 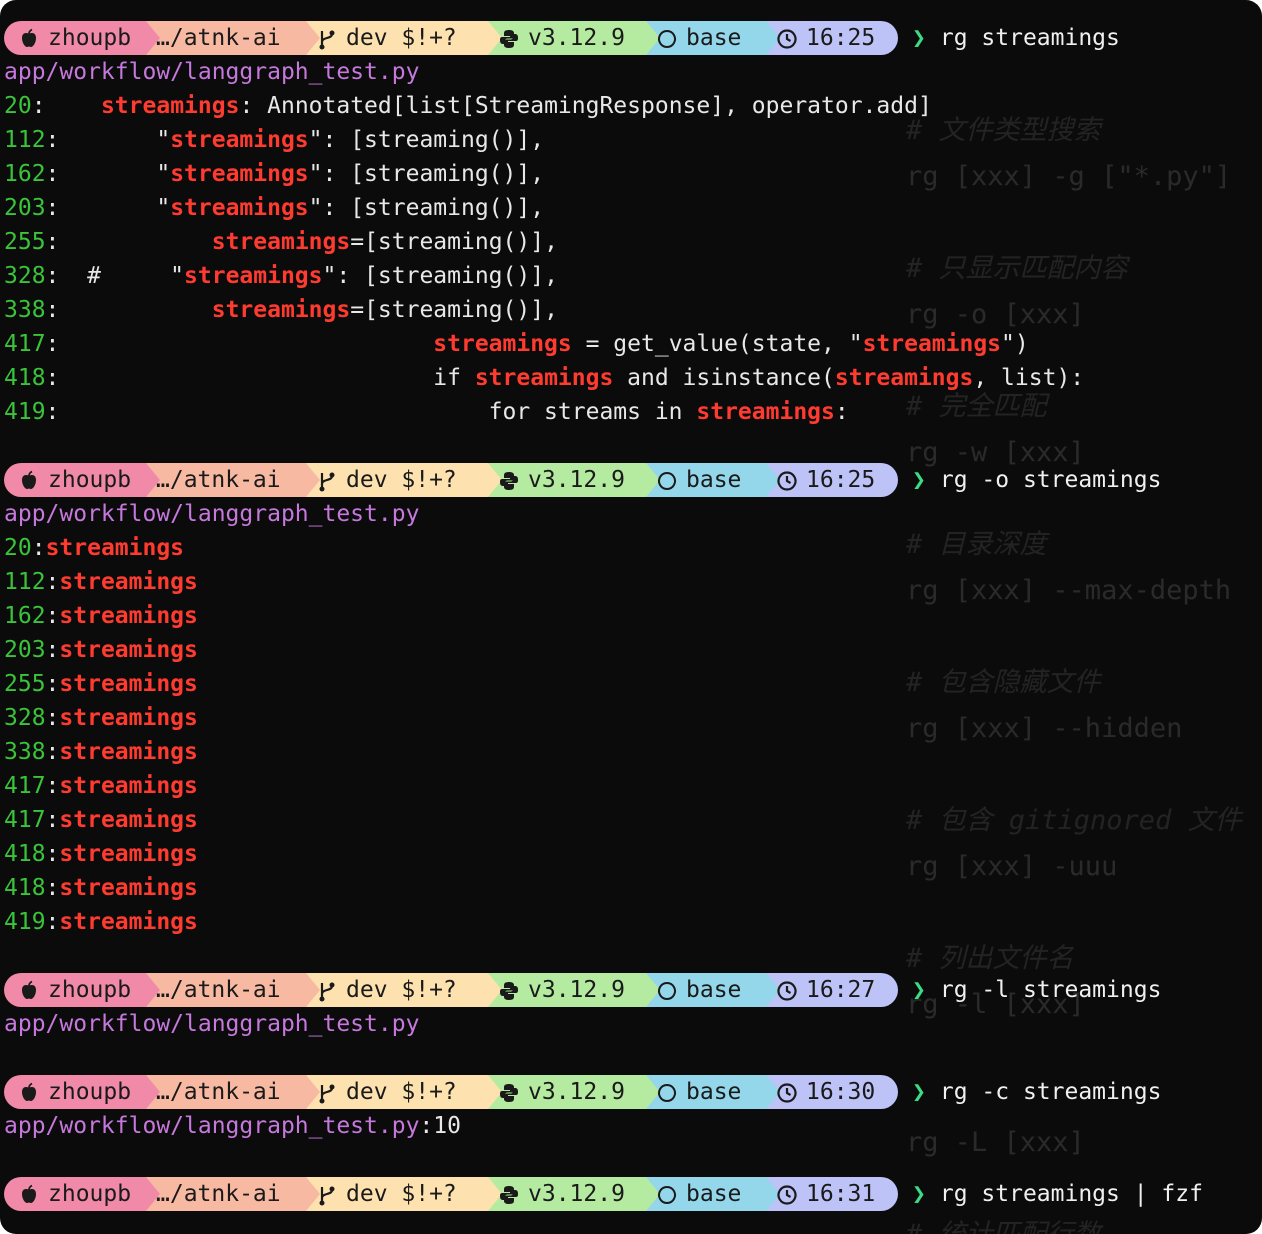 What do you see at coordinates (331, 1092) in the screenshot?
I see `git-branch-icon` at bounding box center [331, 1092].